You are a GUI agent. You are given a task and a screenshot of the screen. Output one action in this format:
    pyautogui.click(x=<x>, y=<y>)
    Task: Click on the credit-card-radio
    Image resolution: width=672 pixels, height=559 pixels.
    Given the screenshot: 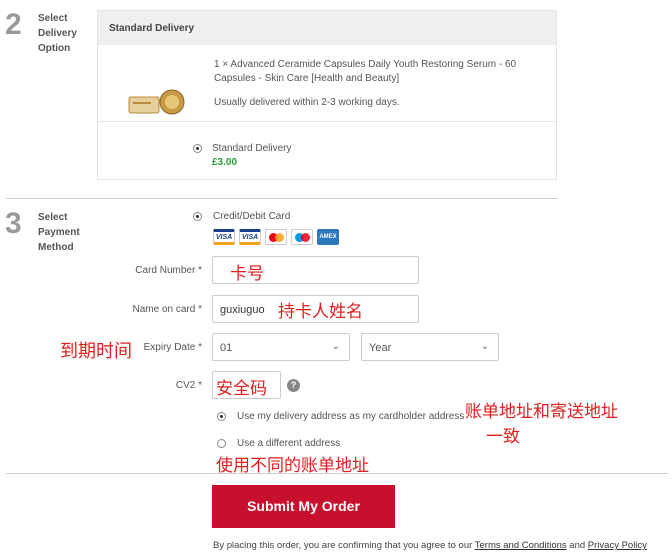 What is the action you would take?
    pyautogui.click(x=197, y=216)
    